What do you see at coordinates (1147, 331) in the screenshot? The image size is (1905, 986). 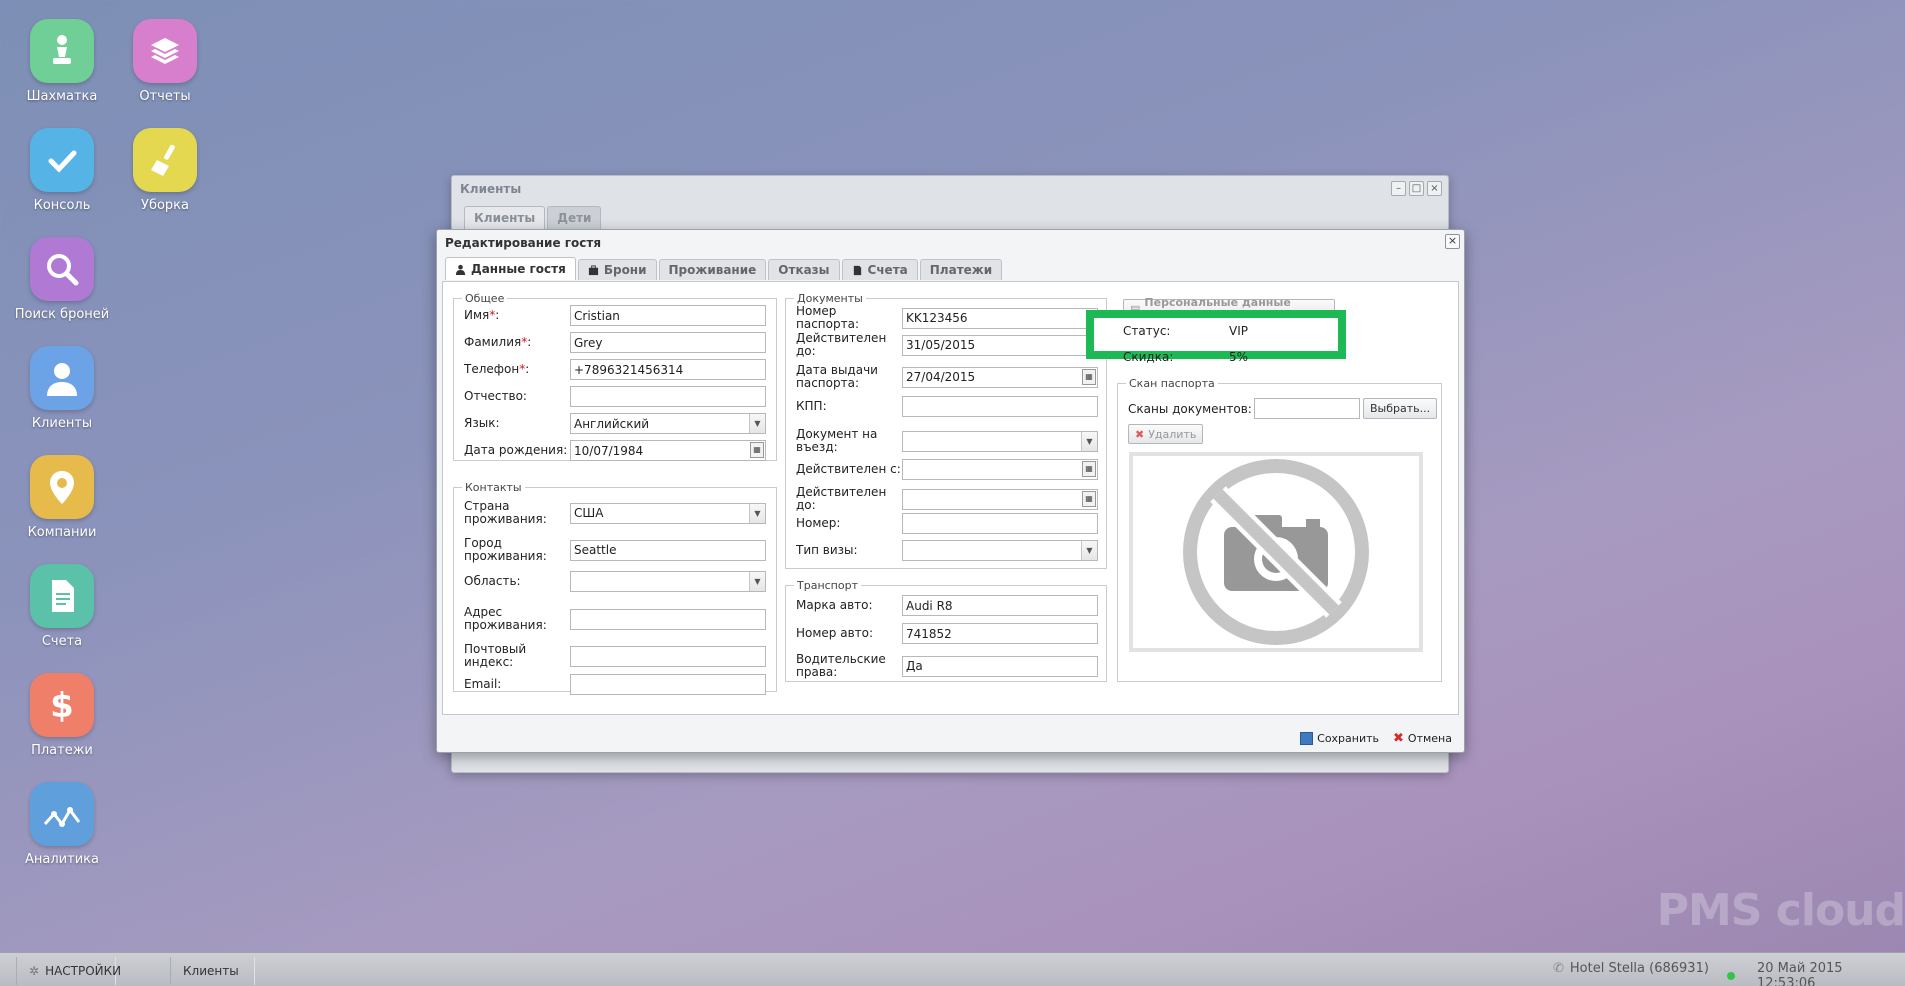 I see `status-label: Статус:` at bounding box center [1147, 331].